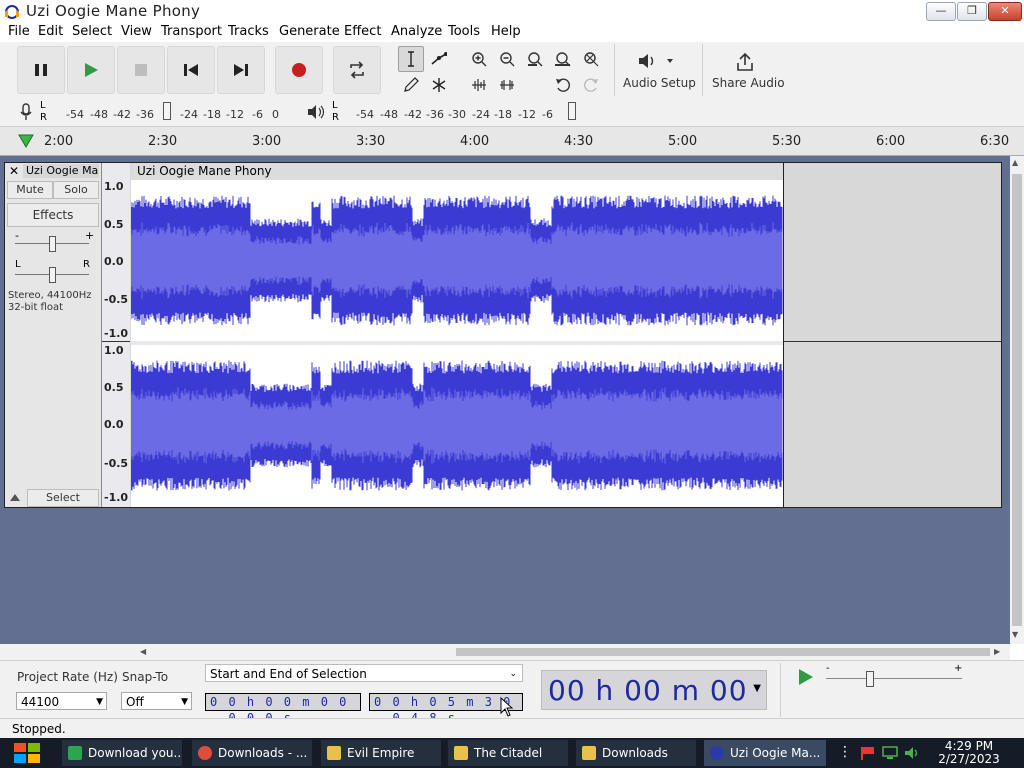 Image resolution: width=1024 pixels, height=768 pixels. What do you see at coordinates (99, 114) in the screenshot?
I see `rec-scale-tick: -48` at bounding box center [99, 114].